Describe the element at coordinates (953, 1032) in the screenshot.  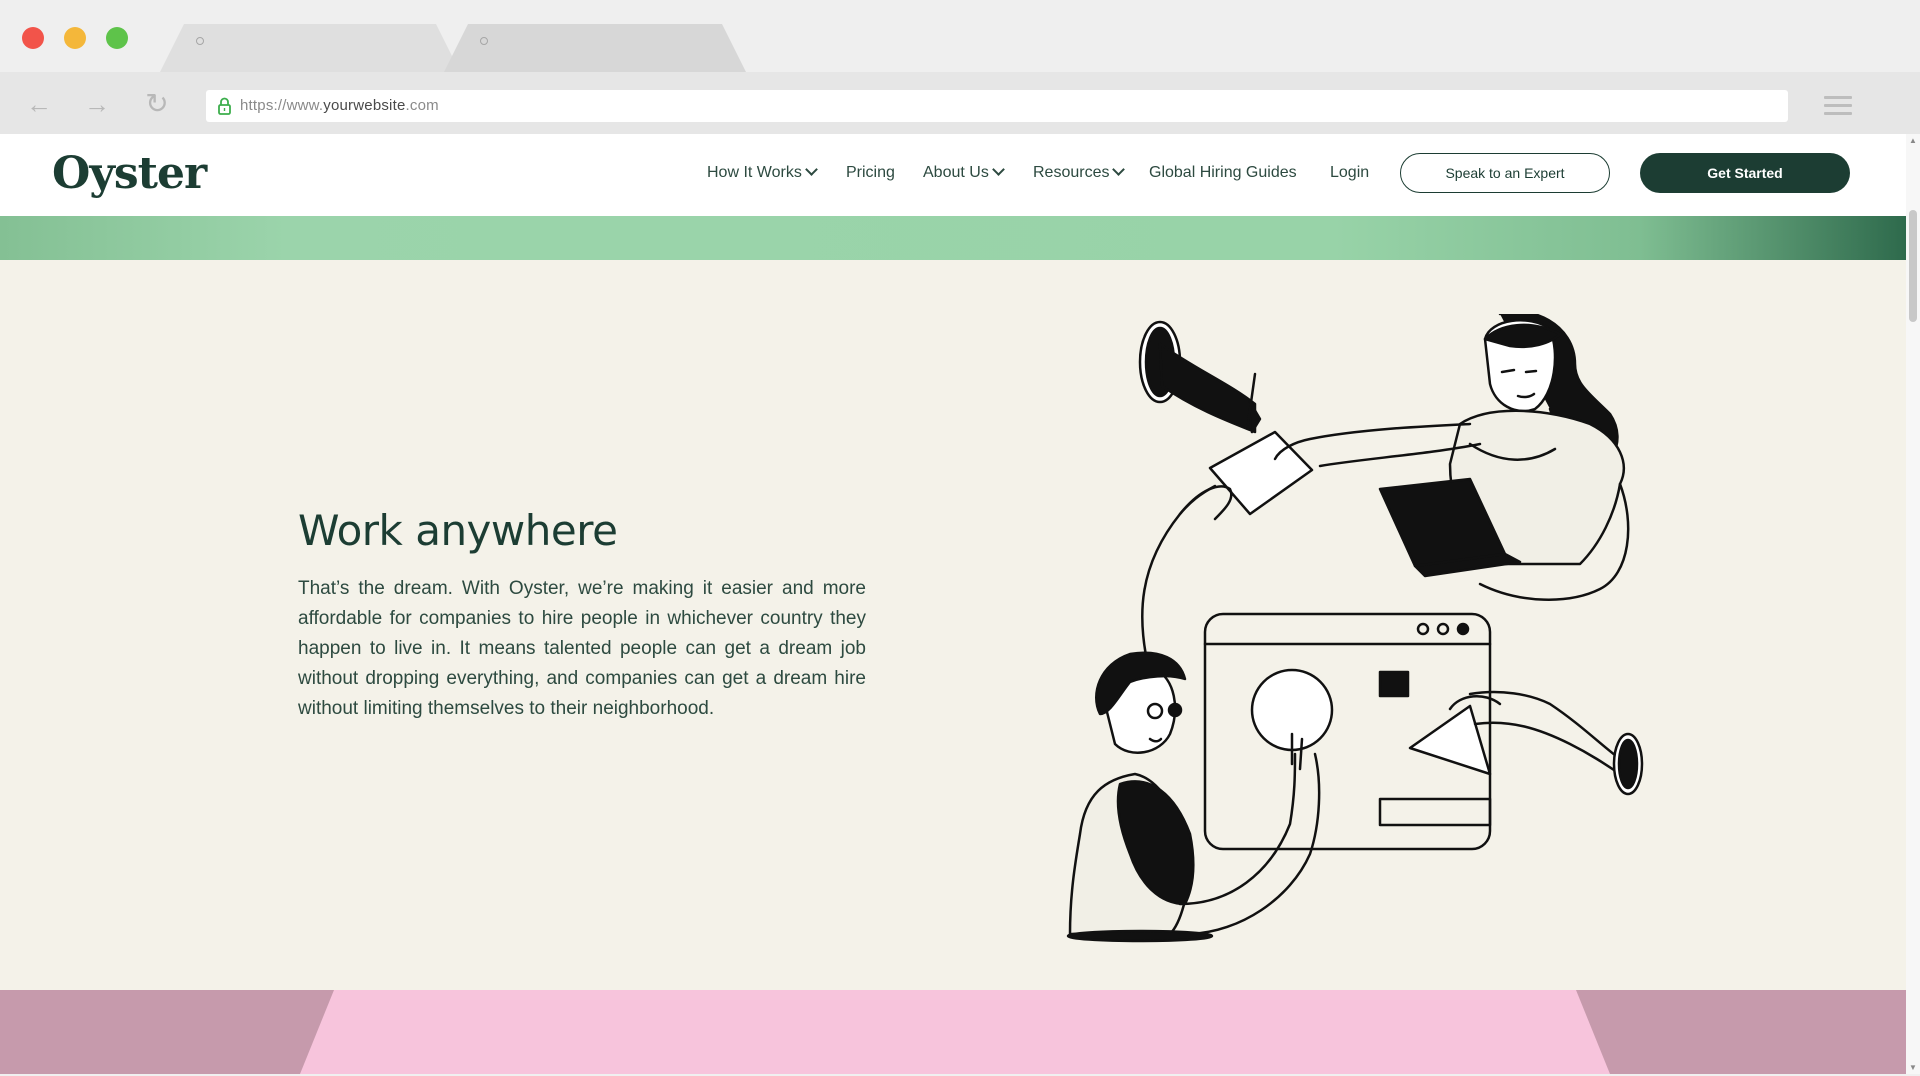
I see `decorative-pink-band` at that location.